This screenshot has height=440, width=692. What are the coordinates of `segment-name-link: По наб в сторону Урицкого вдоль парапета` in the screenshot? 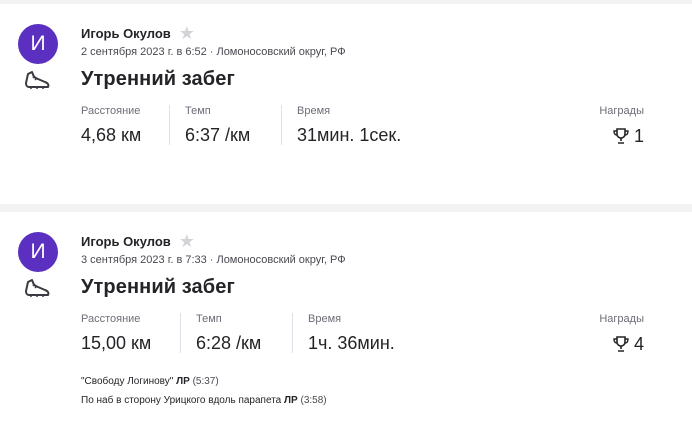 It's located at (181, 400).